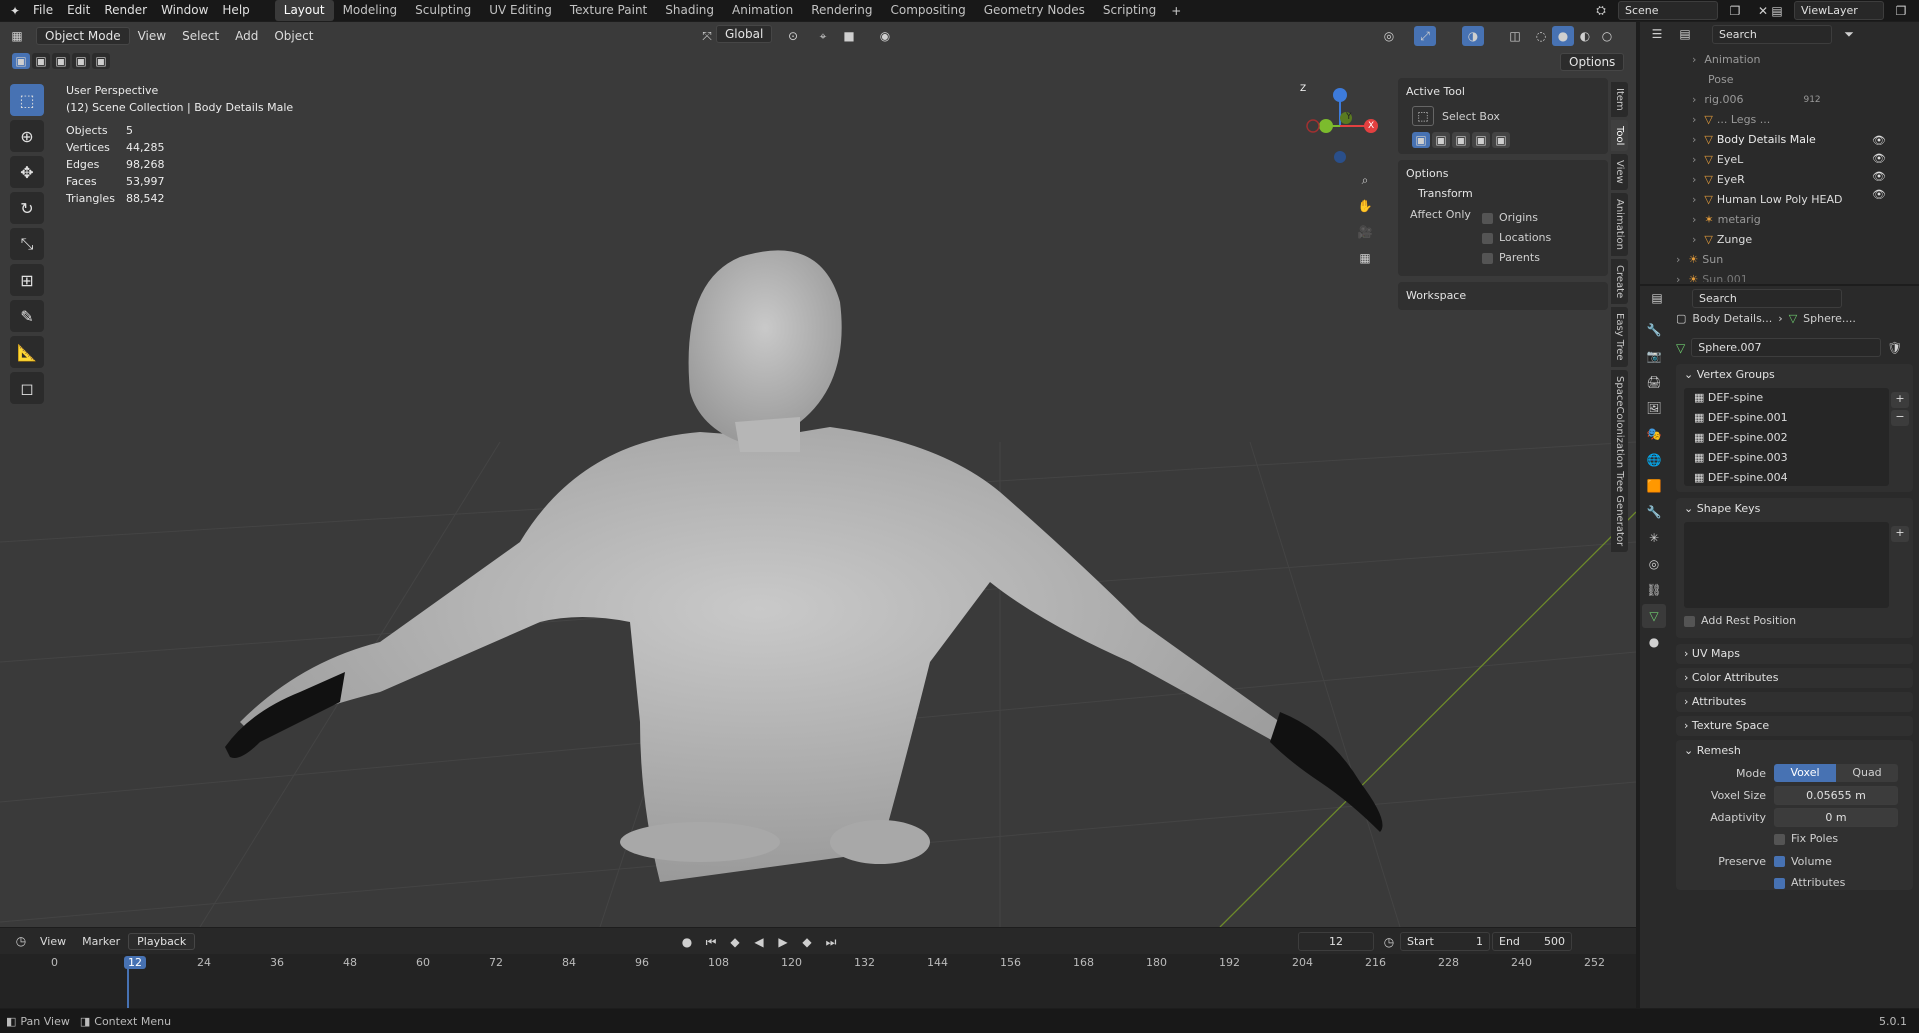 This screenshot has width=1919, height=1033. I want to click on add-workspace-icon: +, so click(1176, 11).